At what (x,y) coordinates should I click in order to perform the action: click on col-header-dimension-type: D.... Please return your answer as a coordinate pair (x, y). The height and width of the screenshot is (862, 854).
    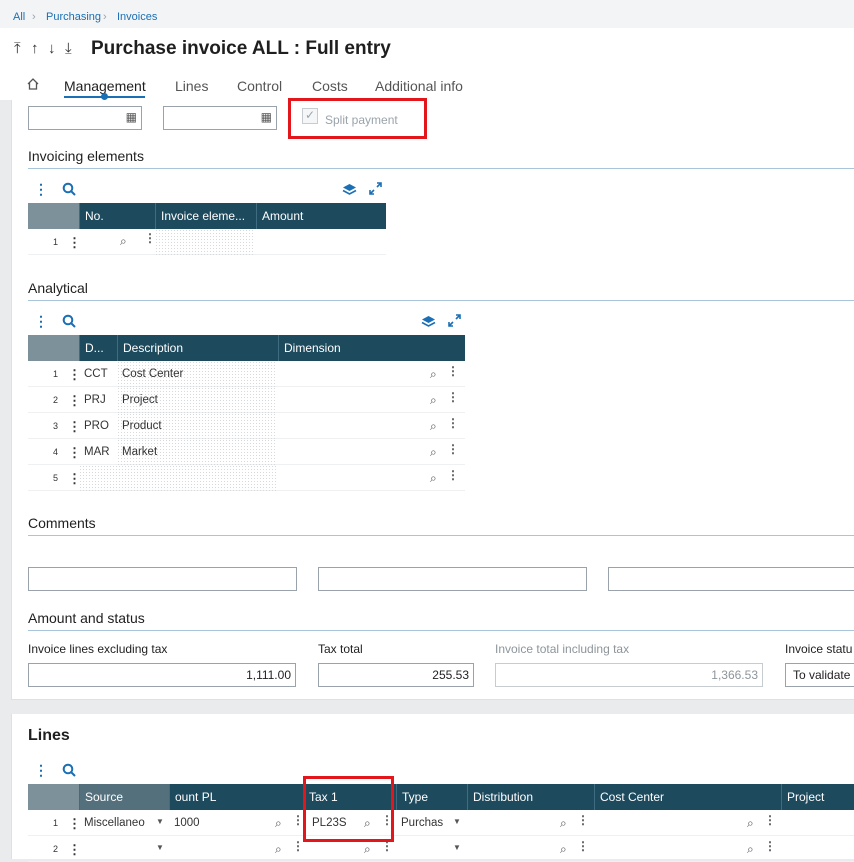
    Looking at the image, I should click on (98, 348).